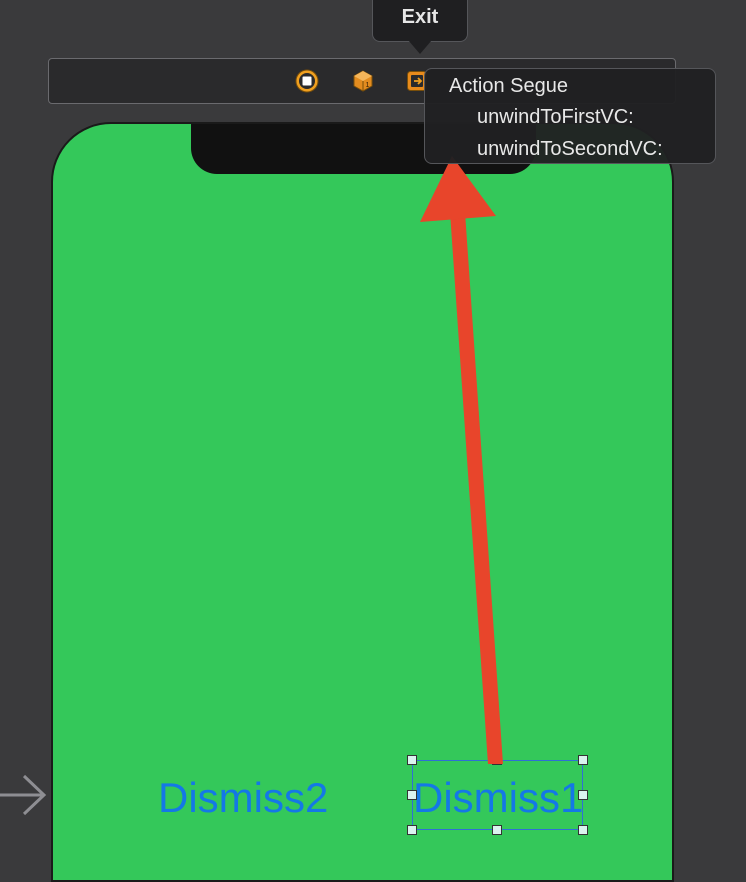 The width and height of the screenshot is (746, 882). What do you see at coordinates (412, 795) in the screenshot?
I see `resize-handle-left` at bounding box center [412, 795].